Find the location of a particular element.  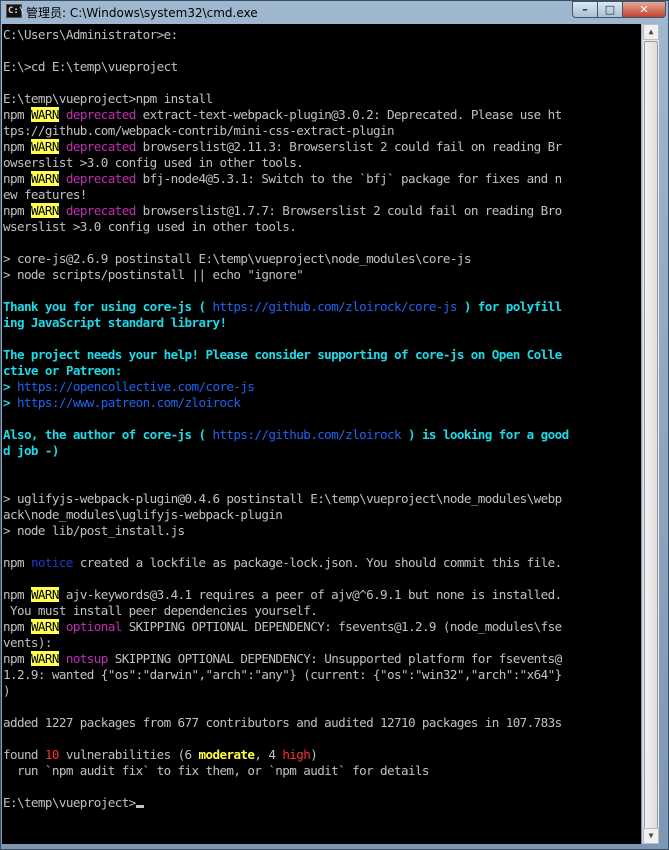

terminal-line: C:\Users\Administrator>e: is located at coordinates (286, 35).